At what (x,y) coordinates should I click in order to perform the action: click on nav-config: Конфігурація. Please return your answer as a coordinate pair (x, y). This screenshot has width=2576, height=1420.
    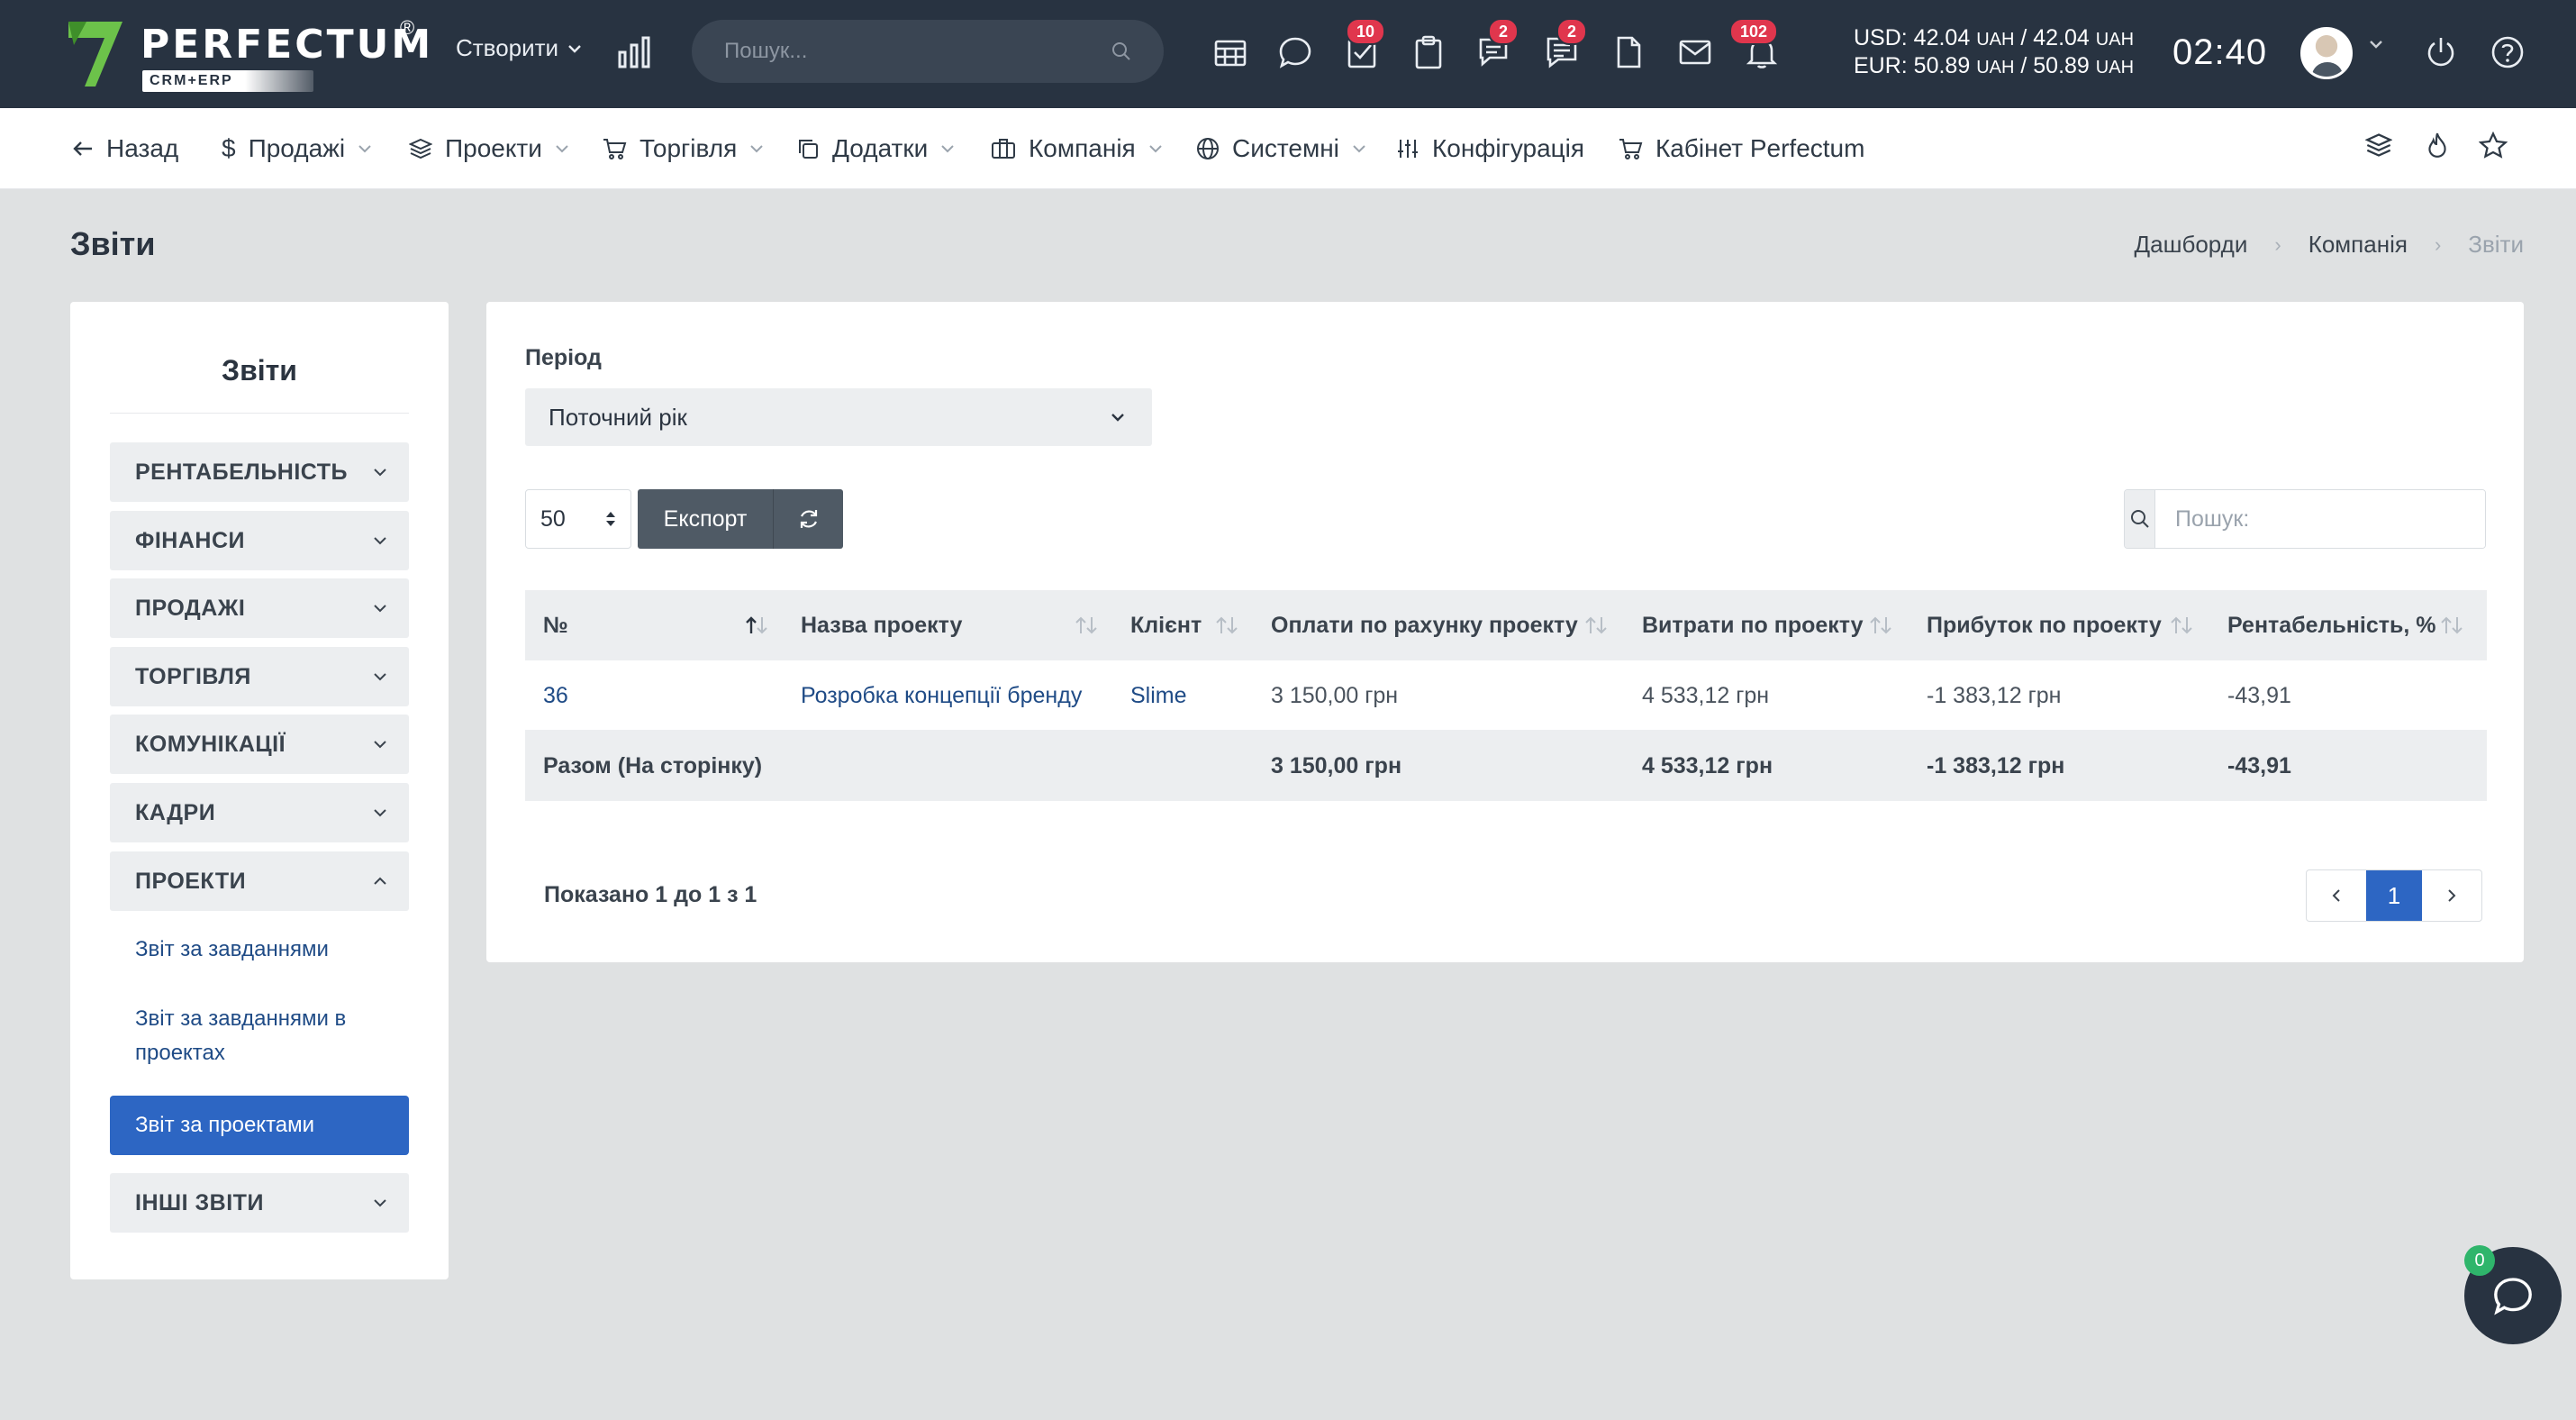
    Looking at the image, I should click on (1490, 148).